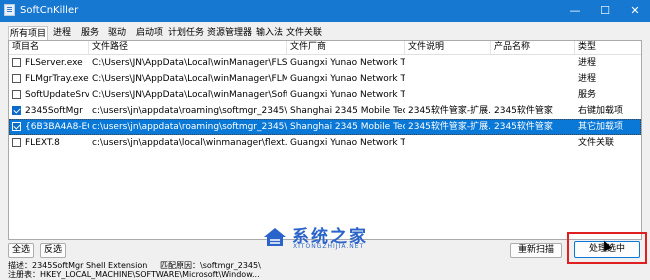 This screenshot has width=650, height=280. What do you see at coordinates (346, 47) in the screenshot?
I see `column-header-vendor: 文件厂商` at bounding box center [346, 47].